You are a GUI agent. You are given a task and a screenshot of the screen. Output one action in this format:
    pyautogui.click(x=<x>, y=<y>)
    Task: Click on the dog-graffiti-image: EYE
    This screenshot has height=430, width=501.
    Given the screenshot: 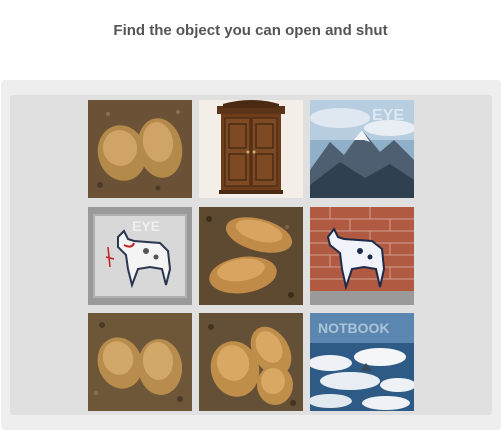 What is the action you would take?
    pyautogui.click(x=140, y=256)
    